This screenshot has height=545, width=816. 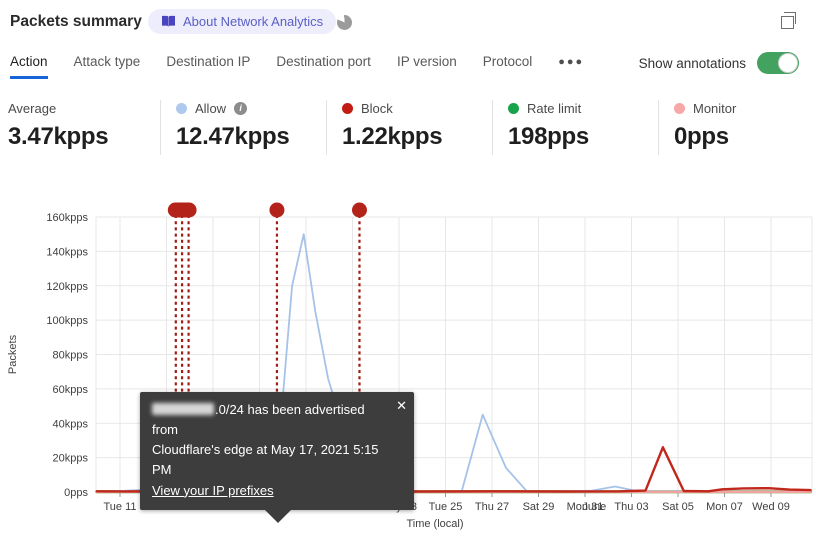 I want to click on stat-label: Average, so click(x=32, y=108).